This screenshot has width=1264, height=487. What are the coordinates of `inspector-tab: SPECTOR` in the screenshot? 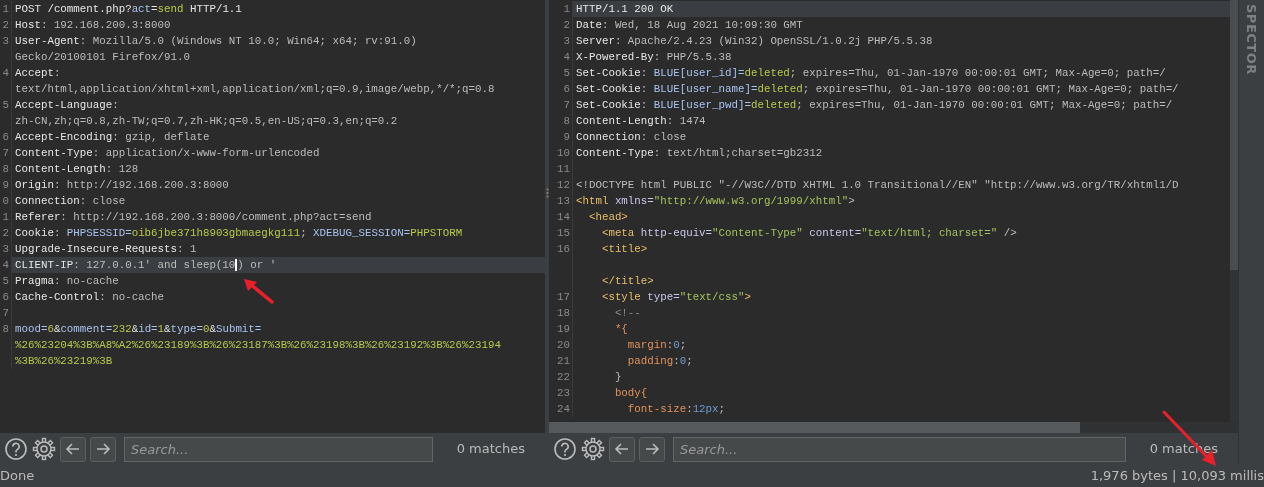 It's located at (1251, 234).